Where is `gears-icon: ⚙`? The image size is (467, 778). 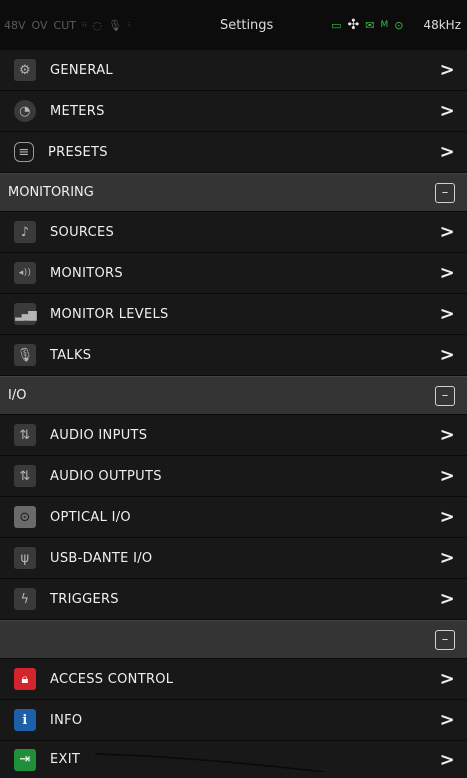 gears-icon: ⚙ is located at coordinates (25, 70).